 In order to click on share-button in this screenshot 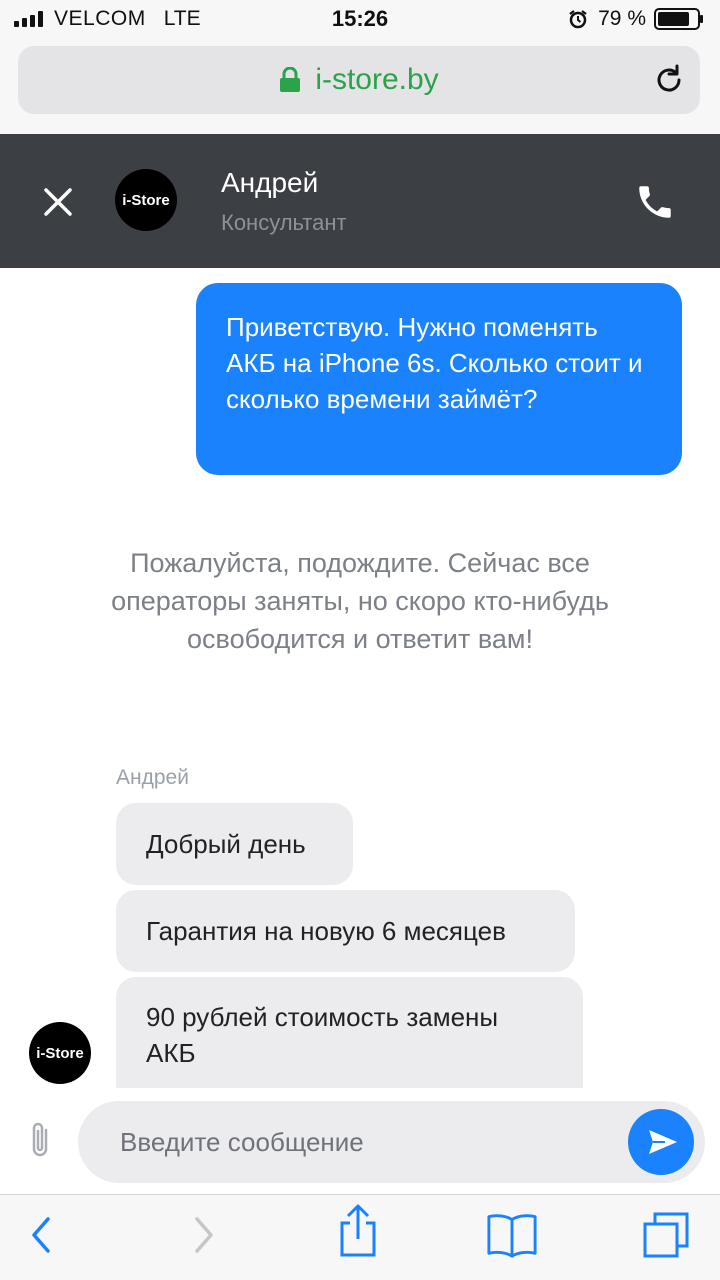, I will do `click(358, 1230)`.